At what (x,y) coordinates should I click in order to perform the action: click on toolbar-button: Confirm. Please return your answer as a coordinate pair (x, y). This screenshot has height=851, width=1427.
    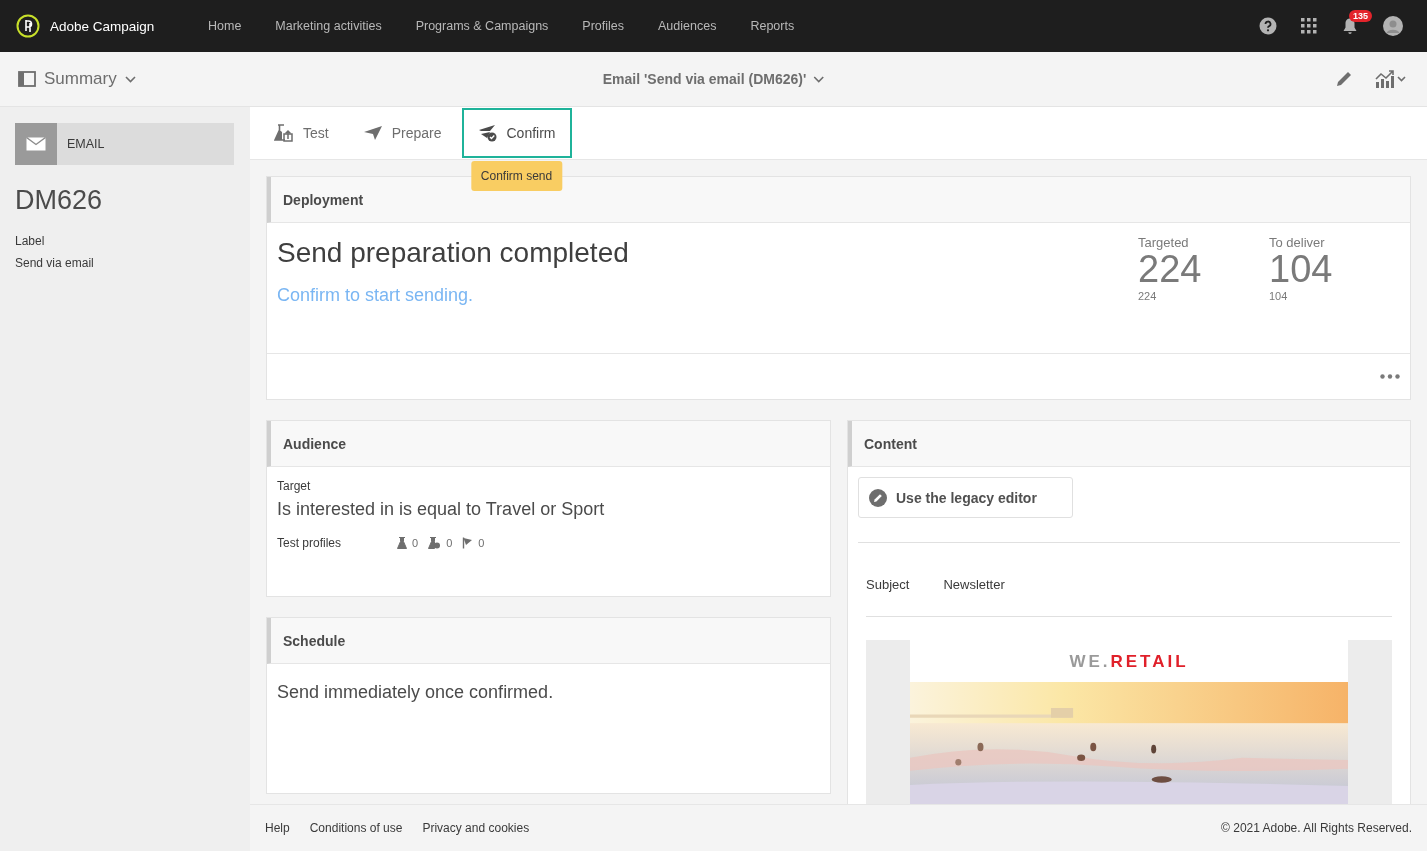
    Looking at the image, I should click on (516, 133).